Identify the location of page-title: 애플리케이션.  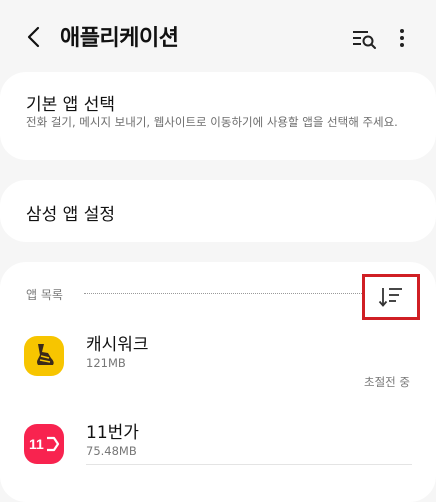
(119, 38).